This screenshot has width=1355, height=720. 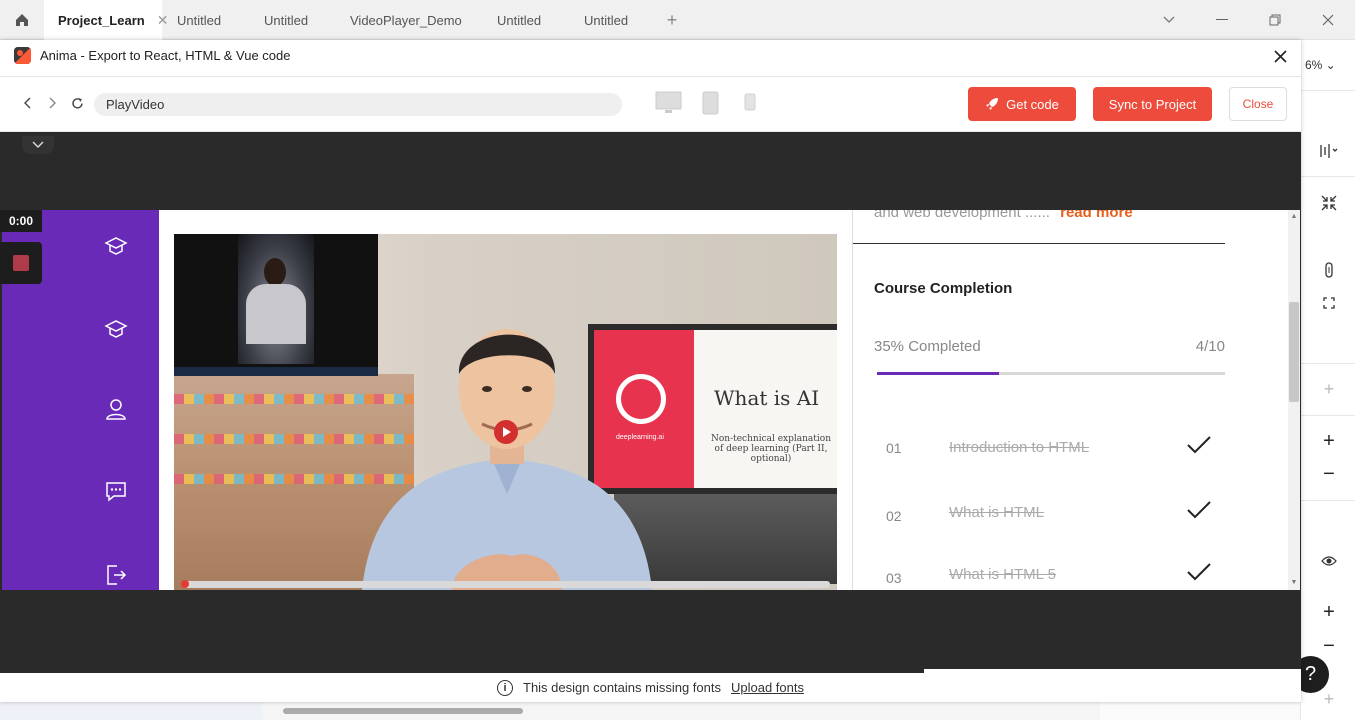 I want to click on add-tab-button: +, so click(x=672, y=20).